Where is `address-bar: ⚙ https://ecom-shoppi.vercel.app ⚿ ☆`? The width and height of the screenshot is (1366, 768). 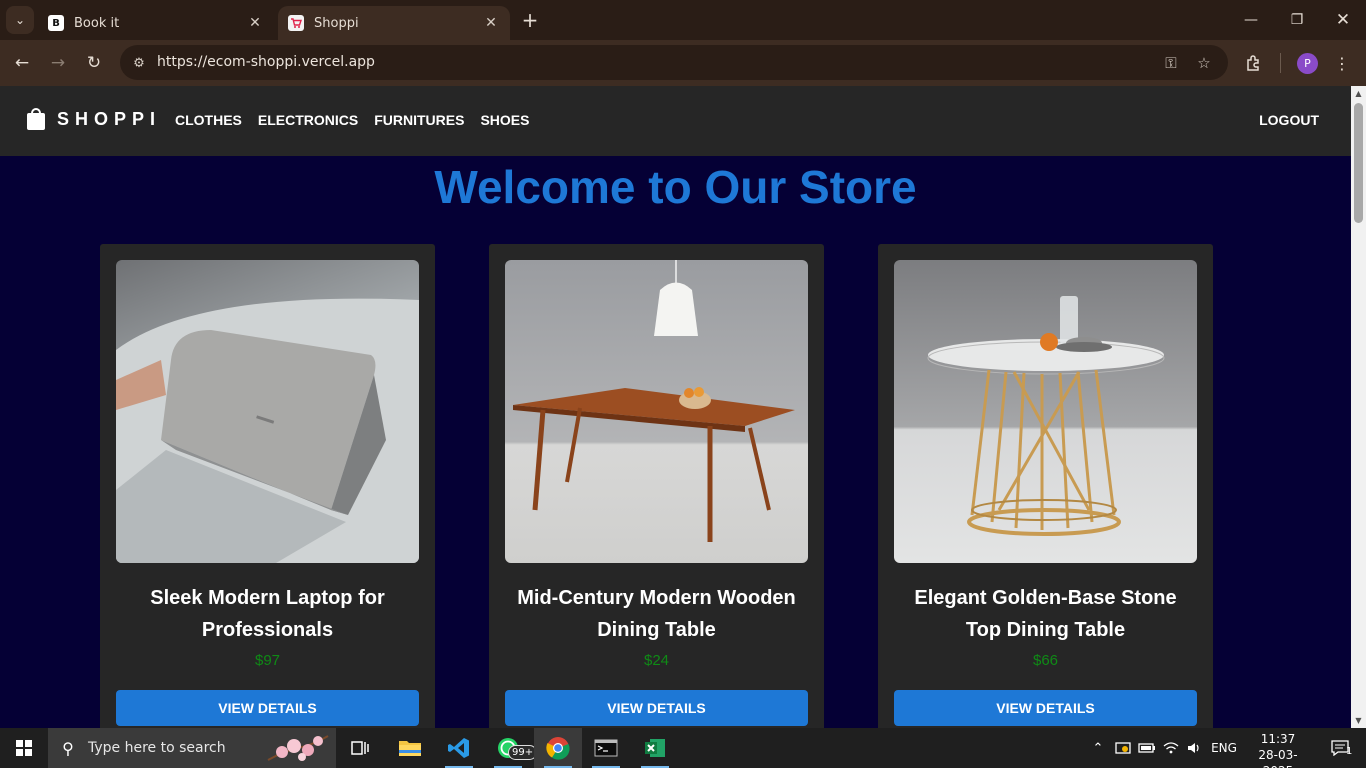 address-bar: ⚙ https://ecom-shoppi.vercel.app ⚿ ☆ is located at coordinates (674, 62).